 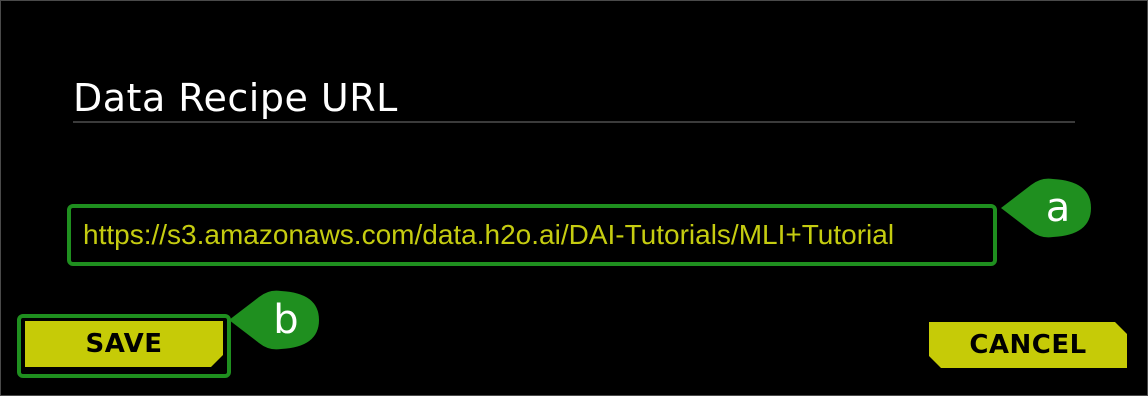 I want to click on title-divider, so click(x=574, y=122).